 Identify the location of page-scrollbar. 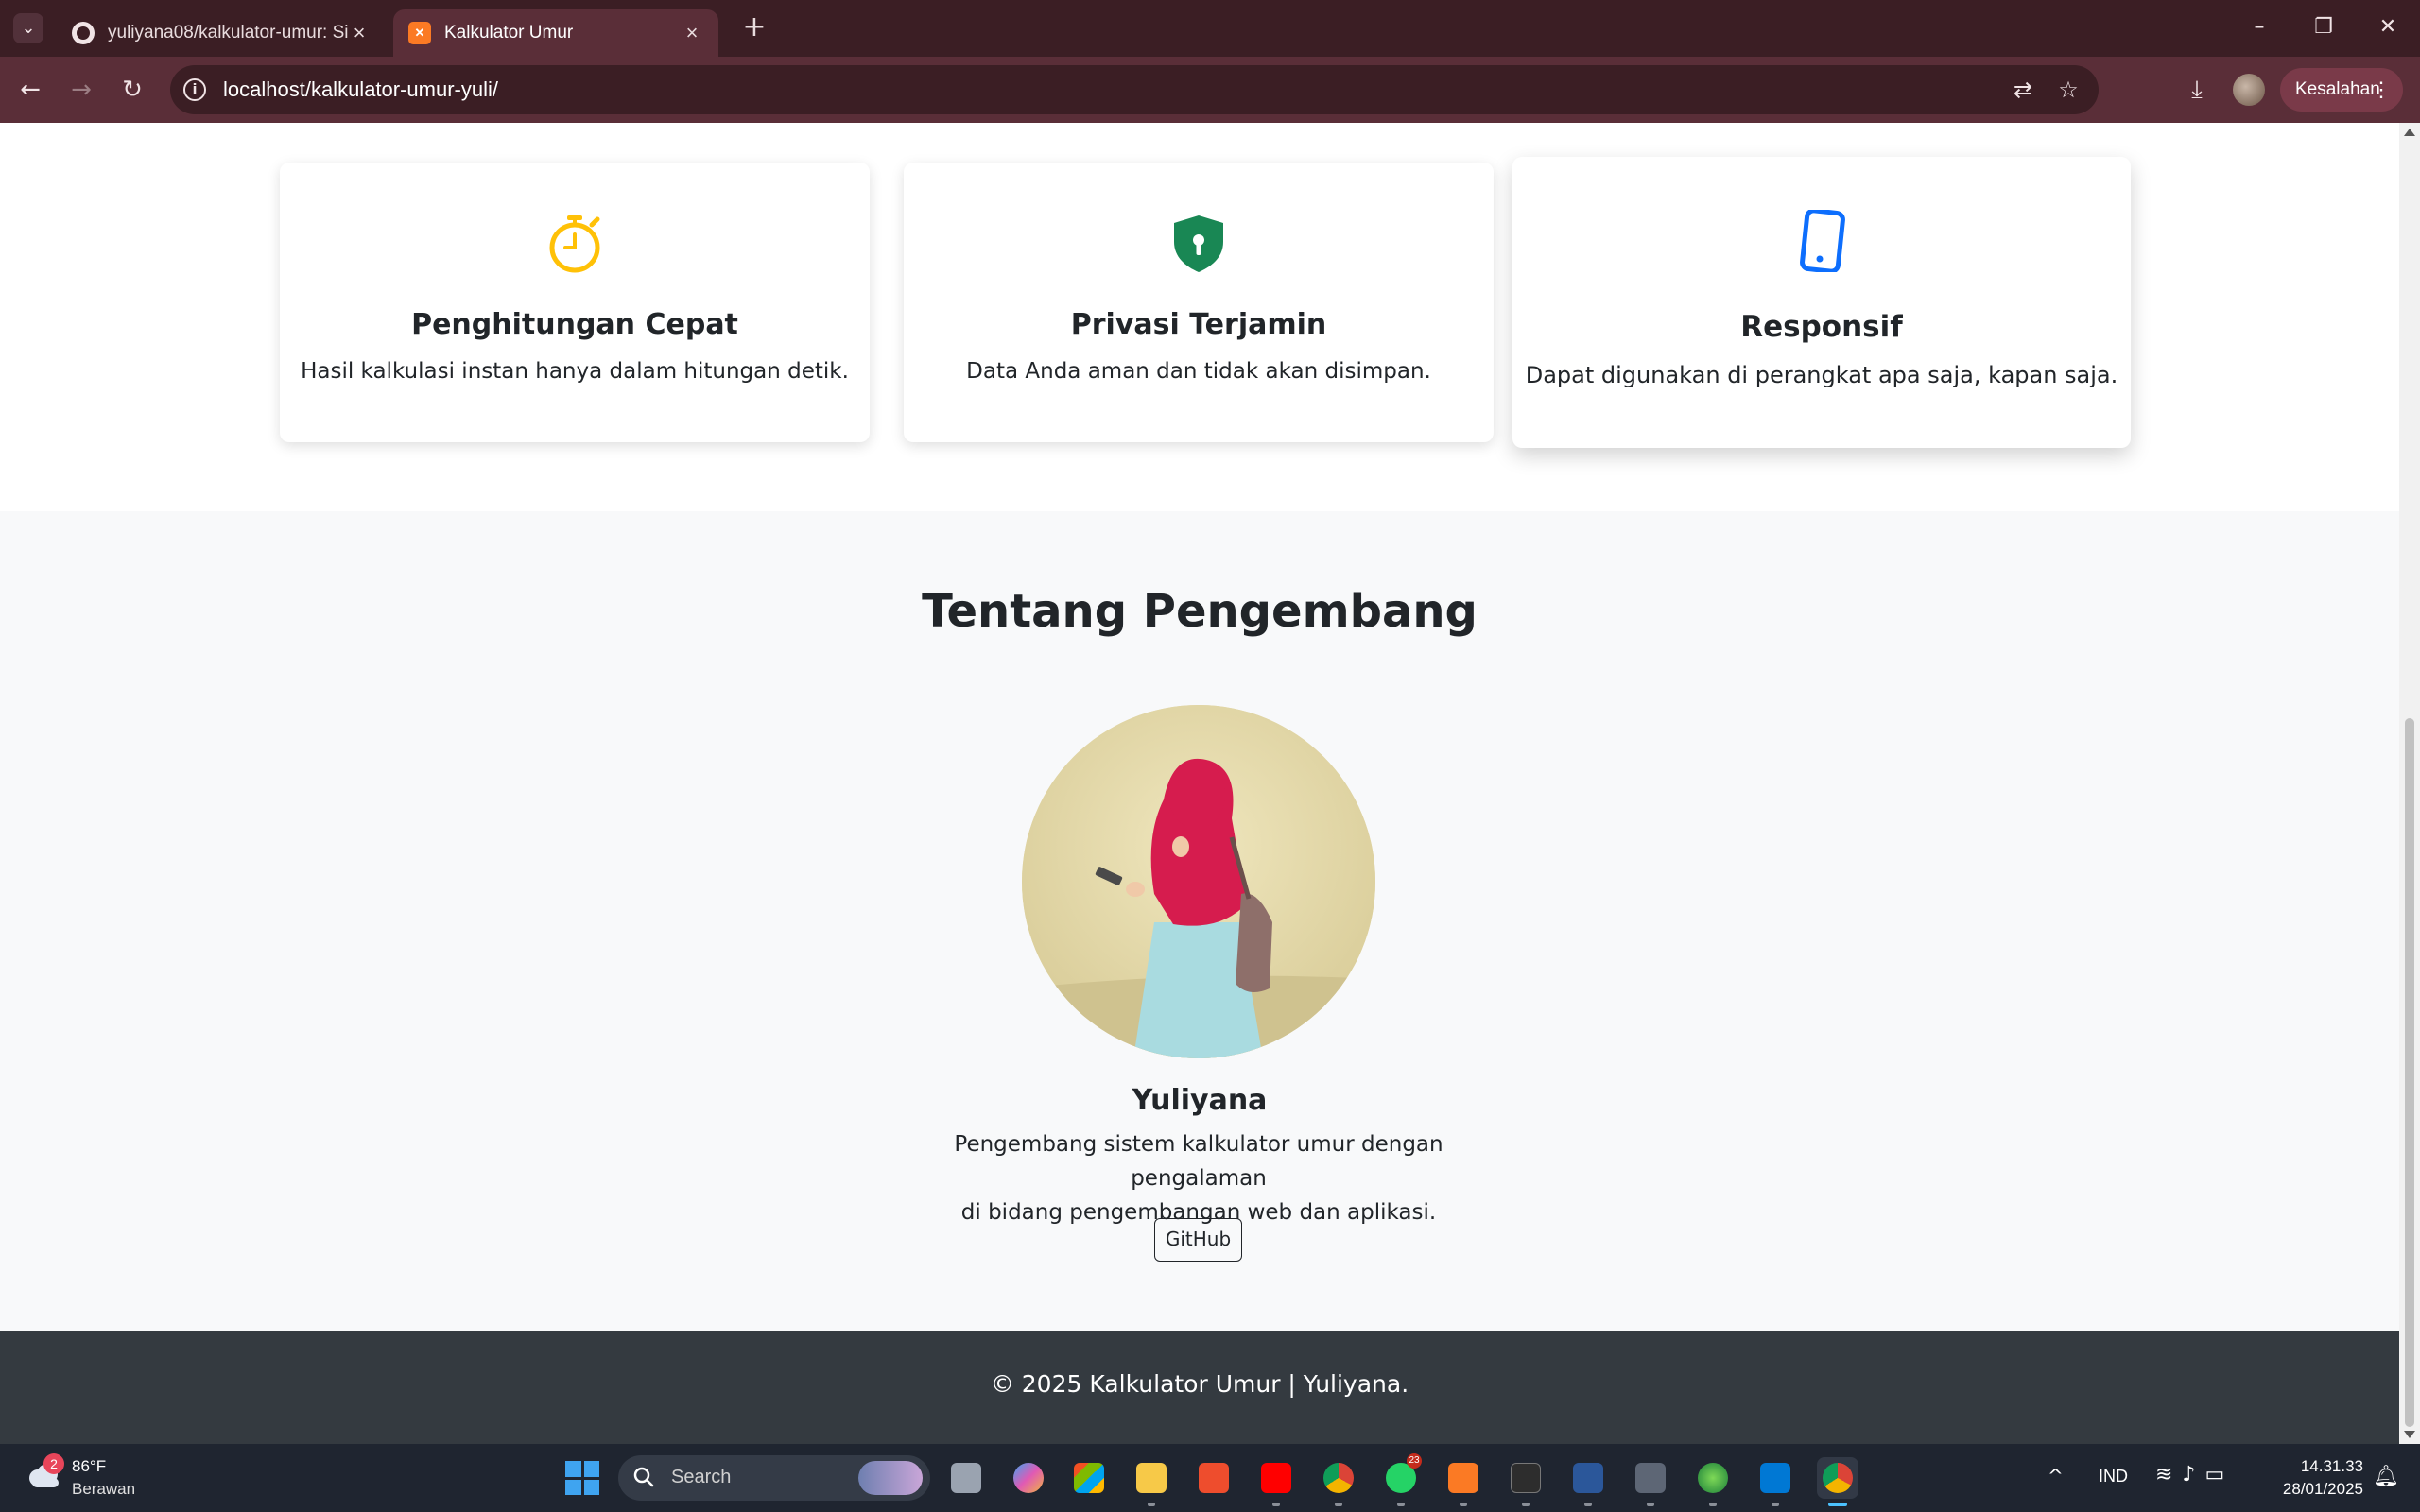
(2409, 783).